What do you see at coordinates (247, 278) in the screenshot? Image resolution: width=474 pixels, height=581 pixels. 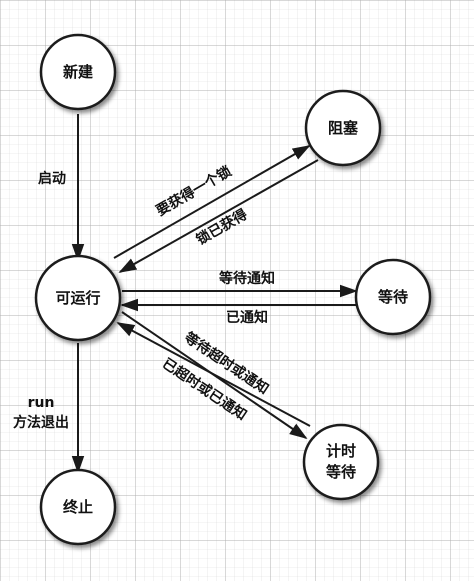 I see `edge-wait-notify-label: 等待通知` at bounding box center [247, 278].